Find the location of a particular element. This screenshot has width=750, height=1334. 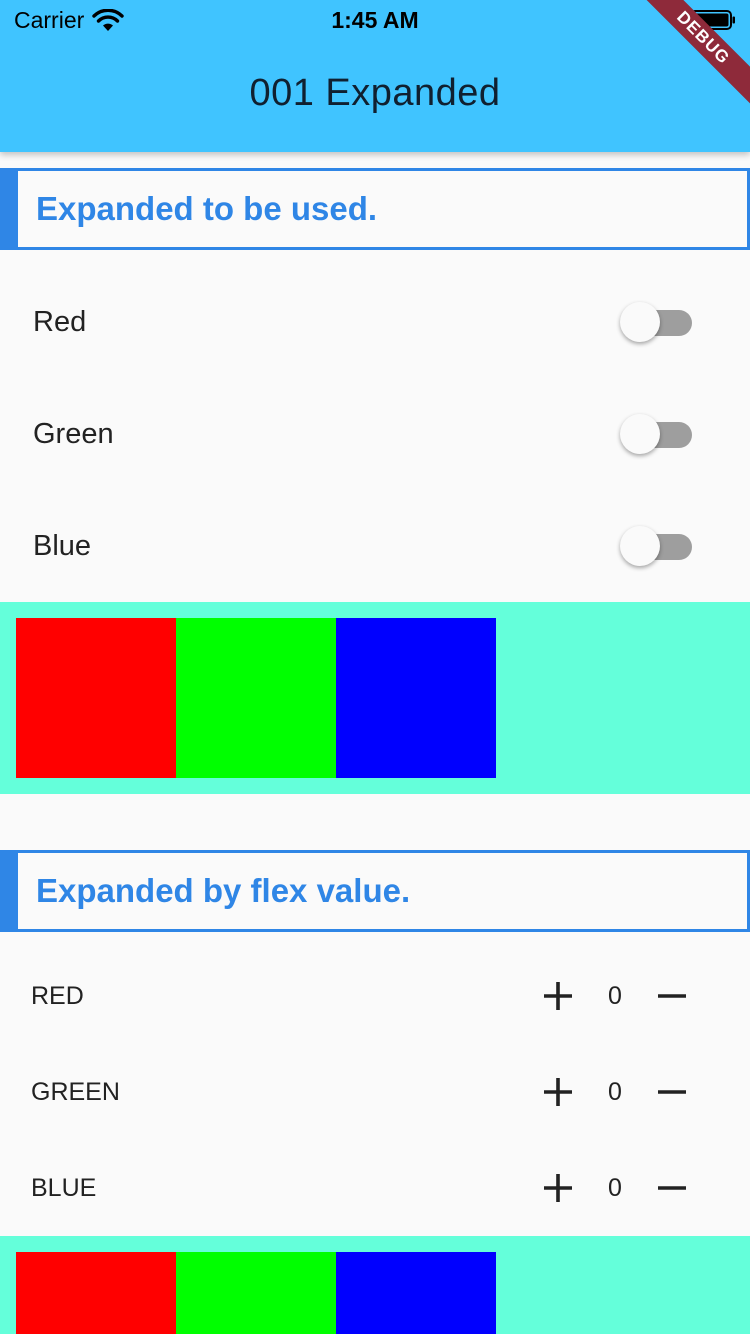

section-header-expanded-used: Expanded to be used. is located at coordinates (375, 209).